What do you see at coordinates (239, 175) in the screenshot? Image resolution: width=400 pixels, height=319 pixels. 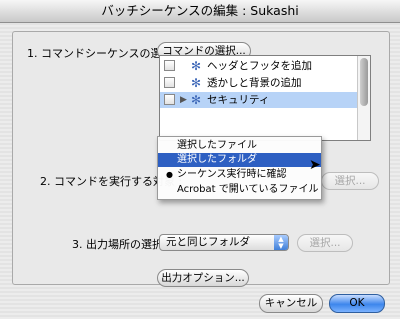 I see `menu-item-ask-on-run: ● シーケンス実行時に確認` at bounding box center [239, 175].